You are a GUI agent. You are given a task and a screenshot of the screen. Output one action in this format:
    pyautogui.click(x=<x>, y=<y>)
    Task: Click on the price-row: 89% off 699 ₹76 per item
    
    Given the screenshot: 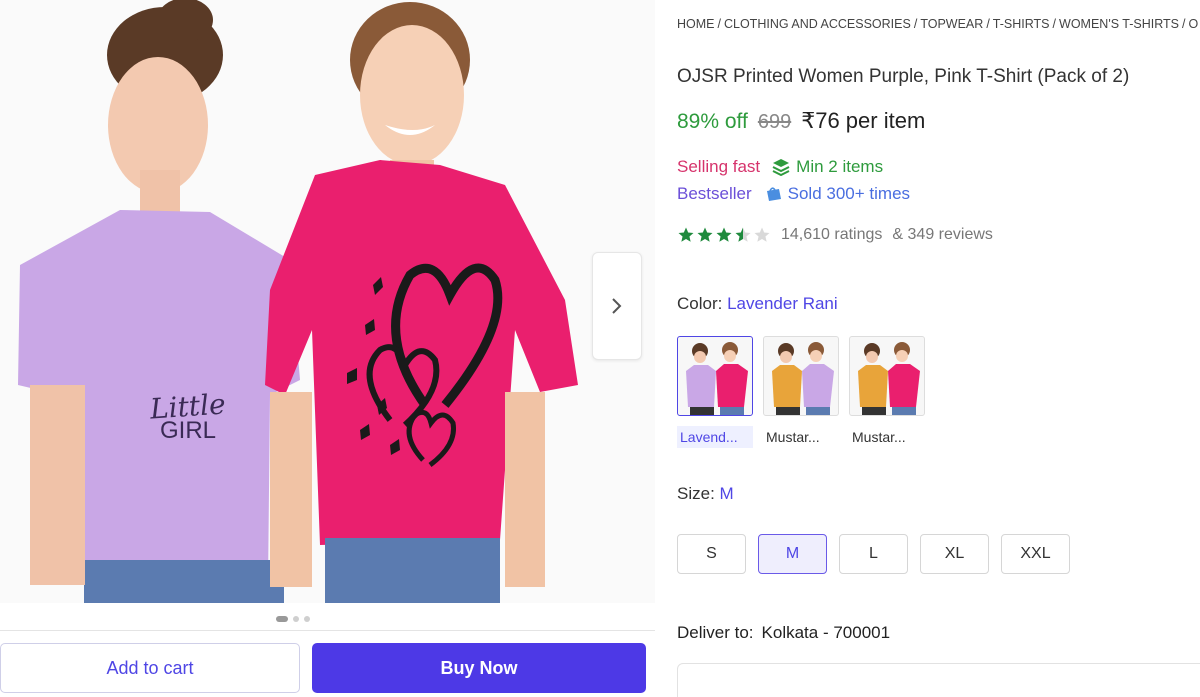 What is the action you would take?
    pyautogui.click(x=801, y=121)
    